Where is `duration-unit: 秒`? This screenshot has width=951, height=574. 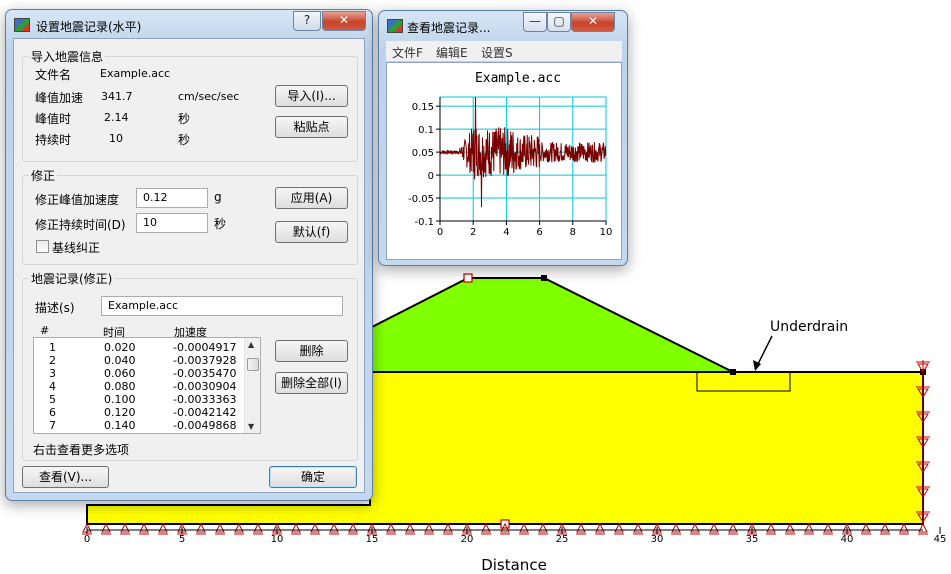 duration-unit: 秒 is located at coordinates (184, 140).